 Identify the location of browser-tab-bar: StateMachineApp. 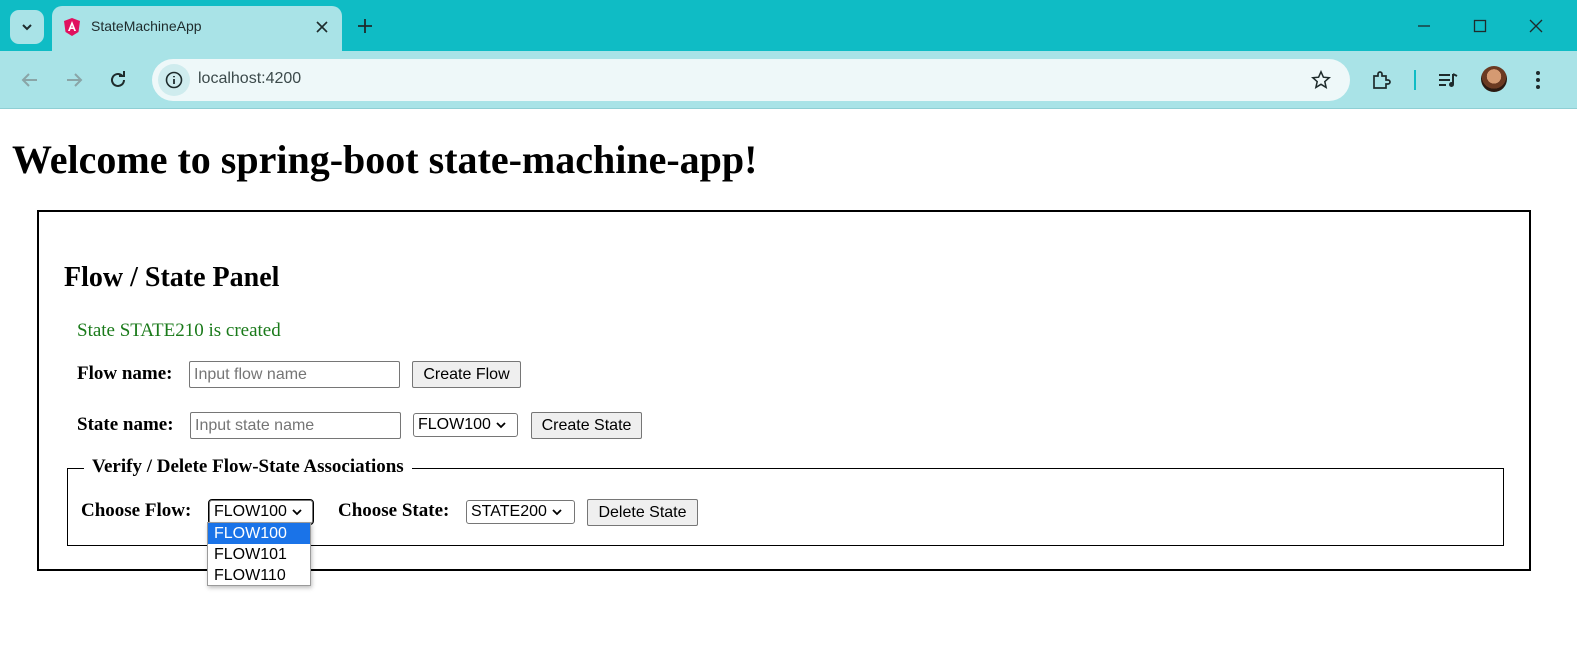
(788, 25).